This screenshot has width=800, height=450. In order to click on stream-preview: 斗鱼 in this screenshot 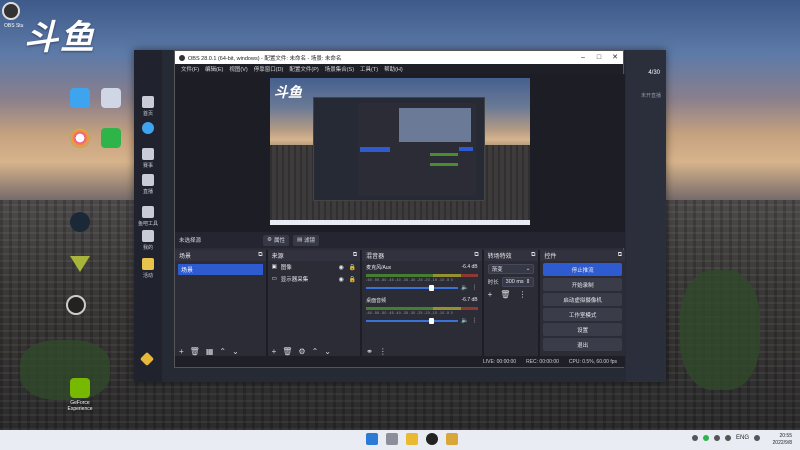, I will do `click(400, 151)`.